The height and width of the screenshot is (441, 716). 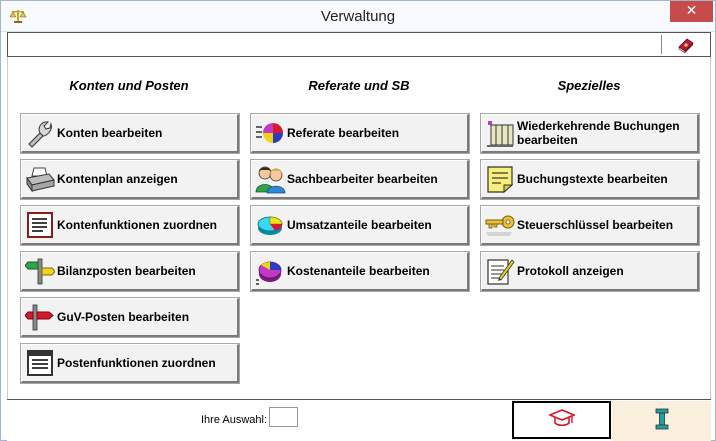 I want to click on info-i-icon, so click(x=662, y=421).